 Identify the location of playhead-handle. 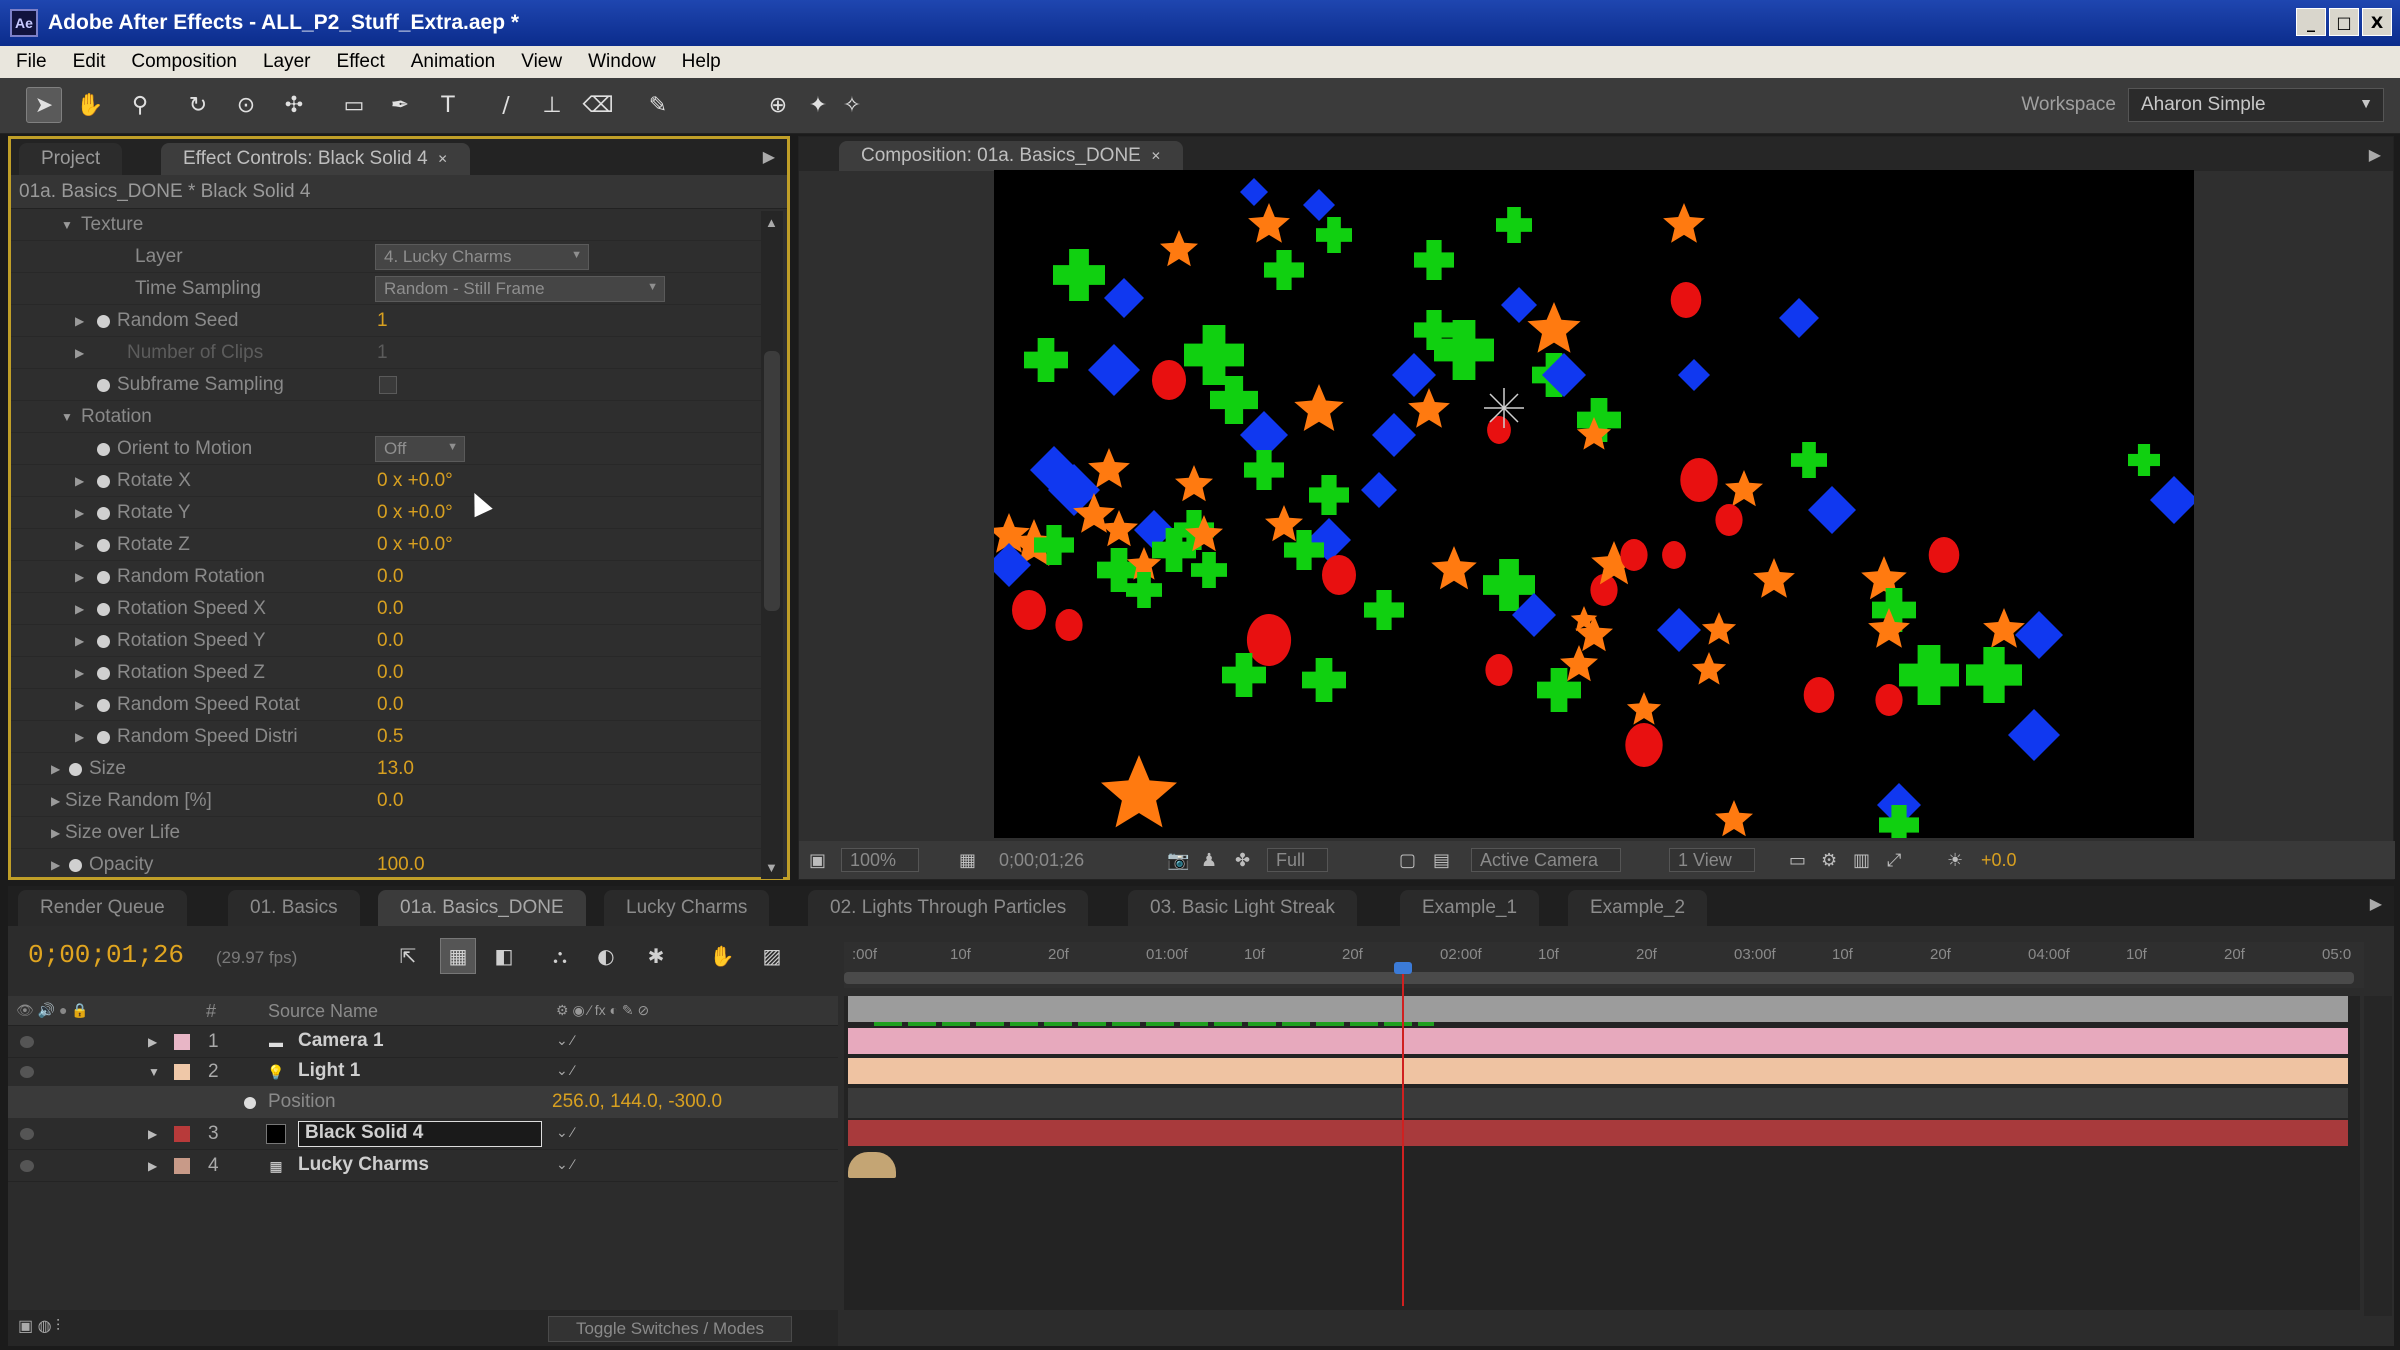
(1403, 968).